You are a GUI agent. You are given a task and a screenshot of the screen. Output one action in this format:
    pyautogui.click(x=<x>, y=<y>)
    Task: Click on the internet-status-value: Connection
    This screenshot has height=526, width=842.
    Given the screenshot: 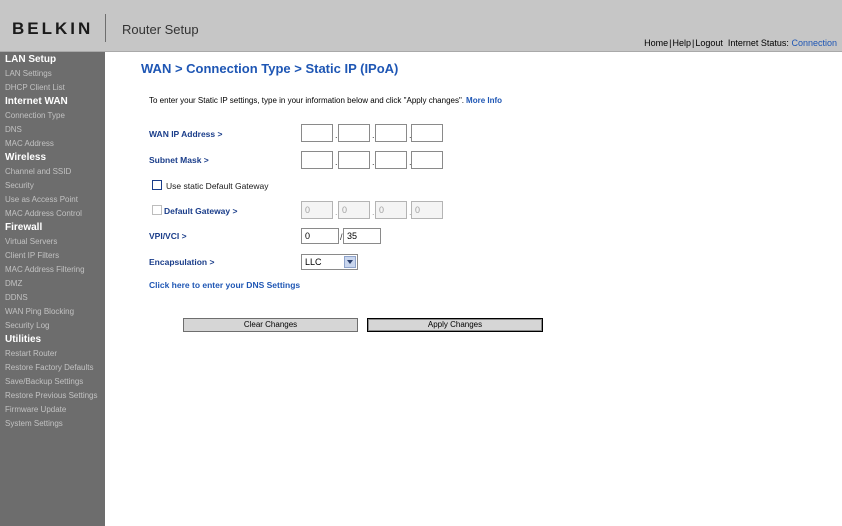 What is the action you would take?
    pyautogui.click(x=814, y=43)
    